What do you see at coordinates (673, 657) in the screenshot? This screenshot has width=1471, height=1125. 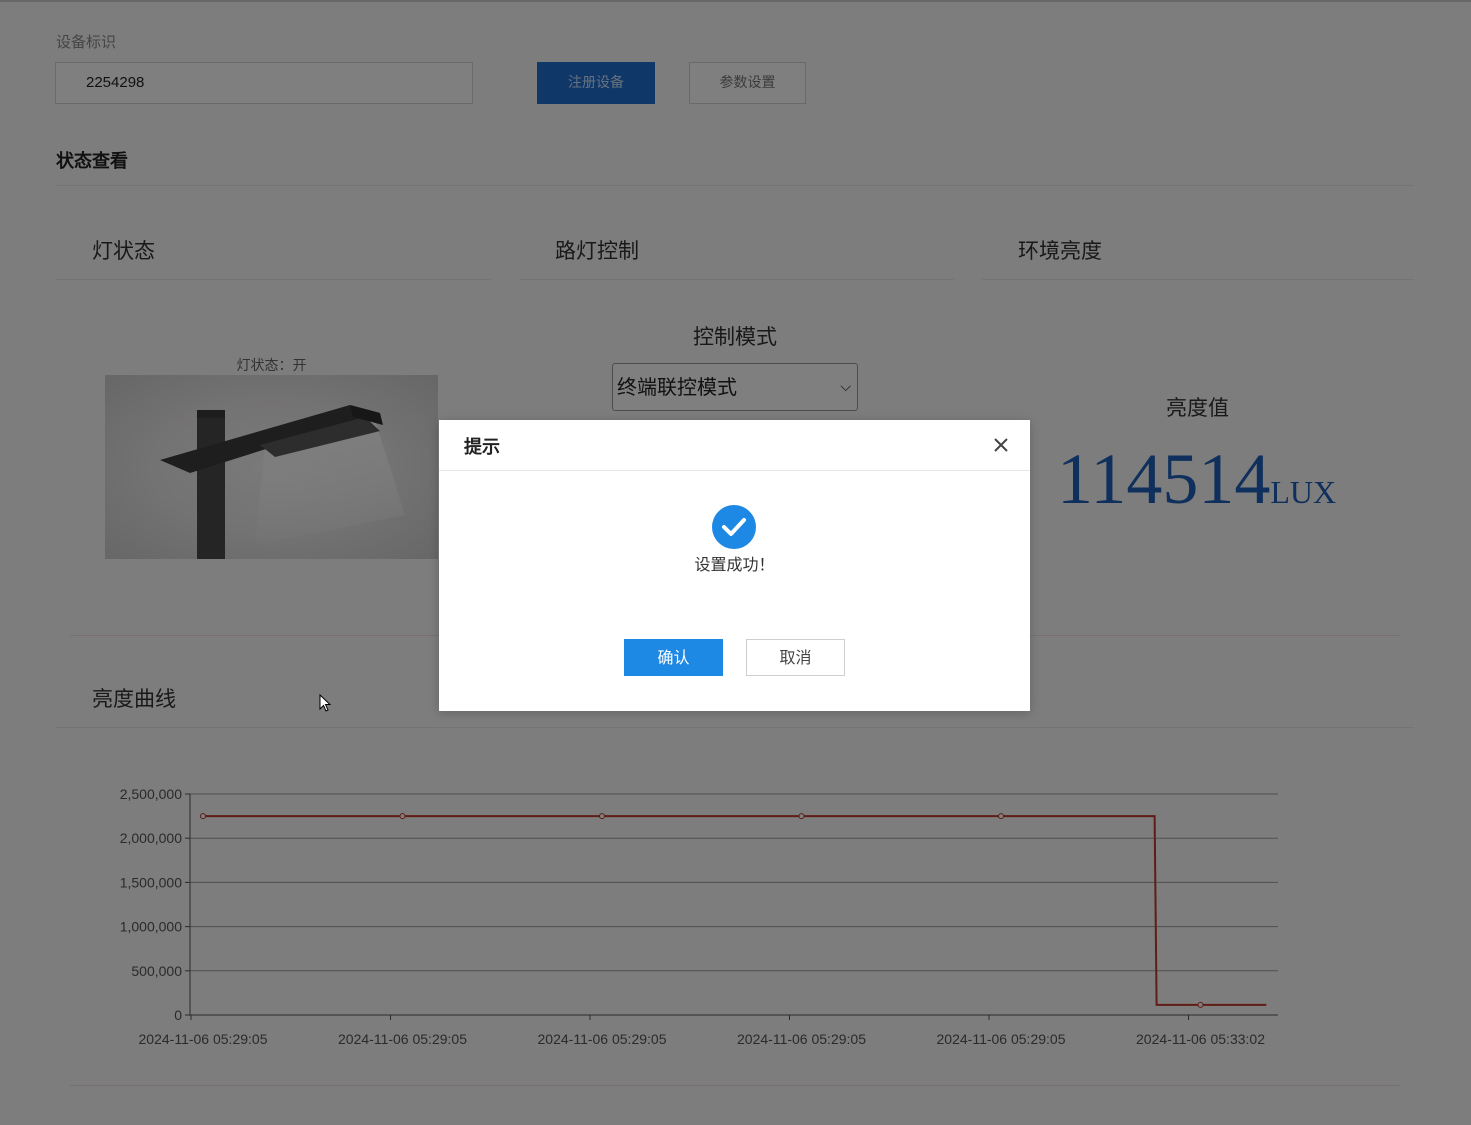 I see `confirm-button: 确认` at bounding box center [673, 657].